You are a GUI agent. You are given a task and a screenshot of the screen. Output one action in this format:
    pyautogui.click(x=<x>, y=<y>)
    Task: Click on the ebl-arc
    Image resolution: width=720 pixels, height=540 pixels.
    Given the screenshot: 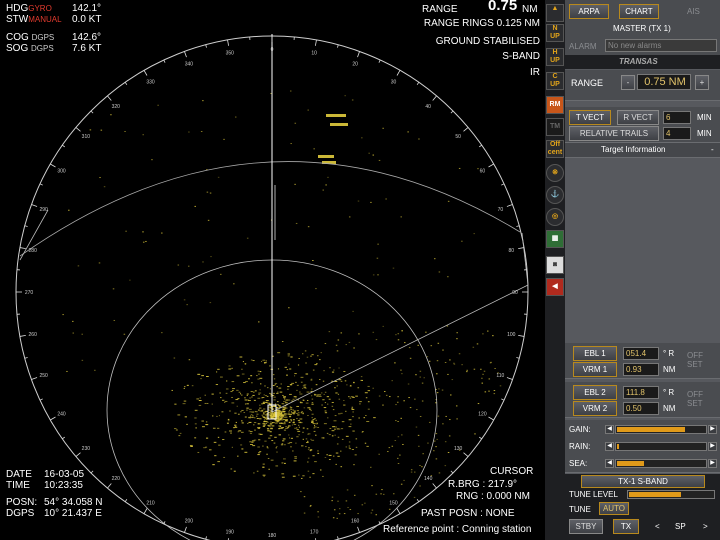 What is the action you would take?
    pyautogui.click(x=270, y=209)
    